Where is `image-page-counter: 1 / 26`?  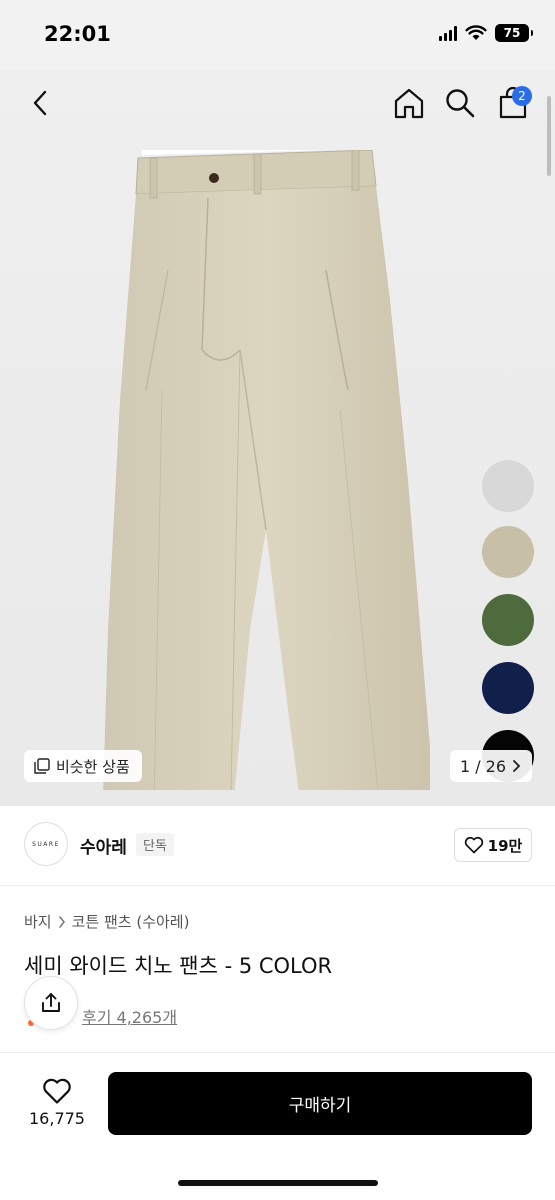
image-page-counter: 1 / 26 is located at coordinates (491, 766).